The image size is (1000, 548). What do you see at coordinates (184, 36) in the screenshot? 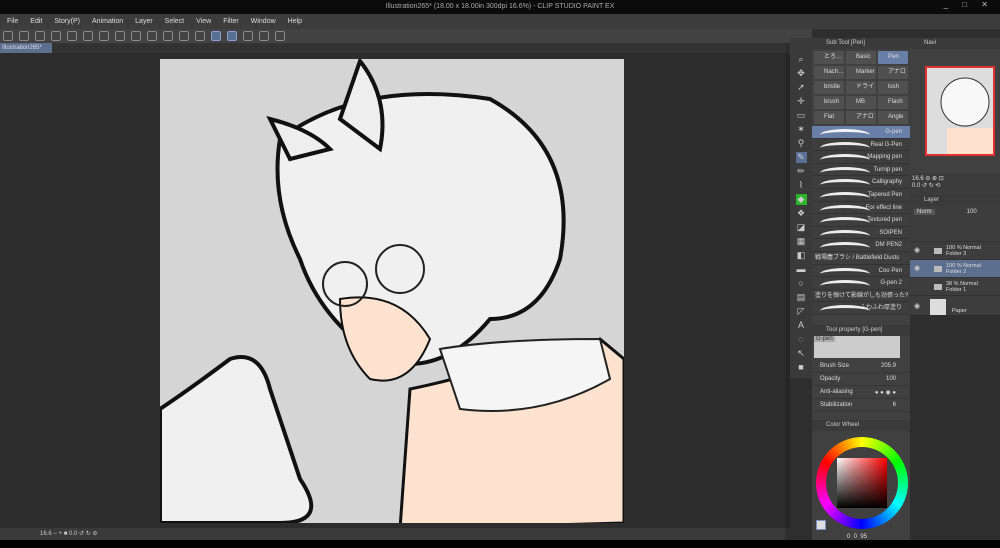
I see `invert-selection-icon` at bounding box center [184, 36].